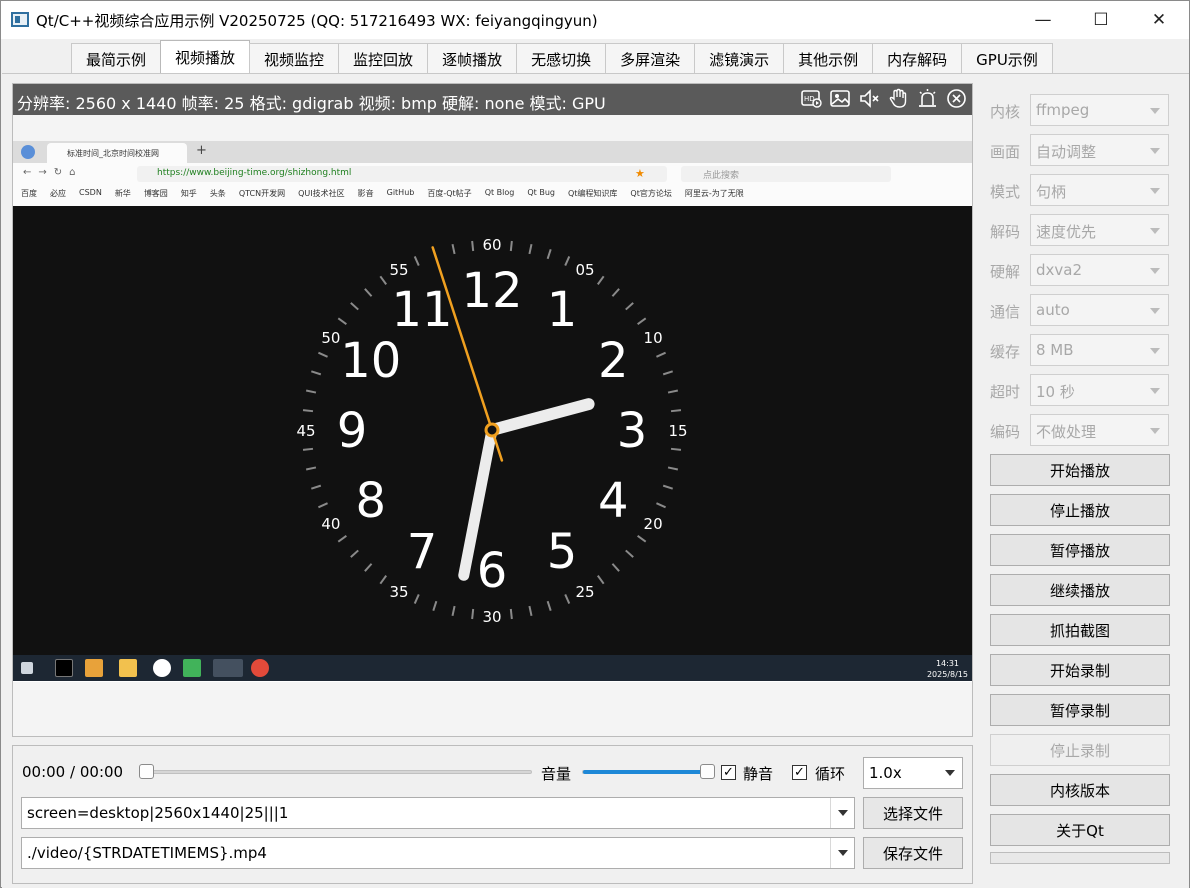  What do you see at coordinates (1080, 670) in the screenshot?
I see `start-record-button: 开始录制` at bounding box center [1080, 670].